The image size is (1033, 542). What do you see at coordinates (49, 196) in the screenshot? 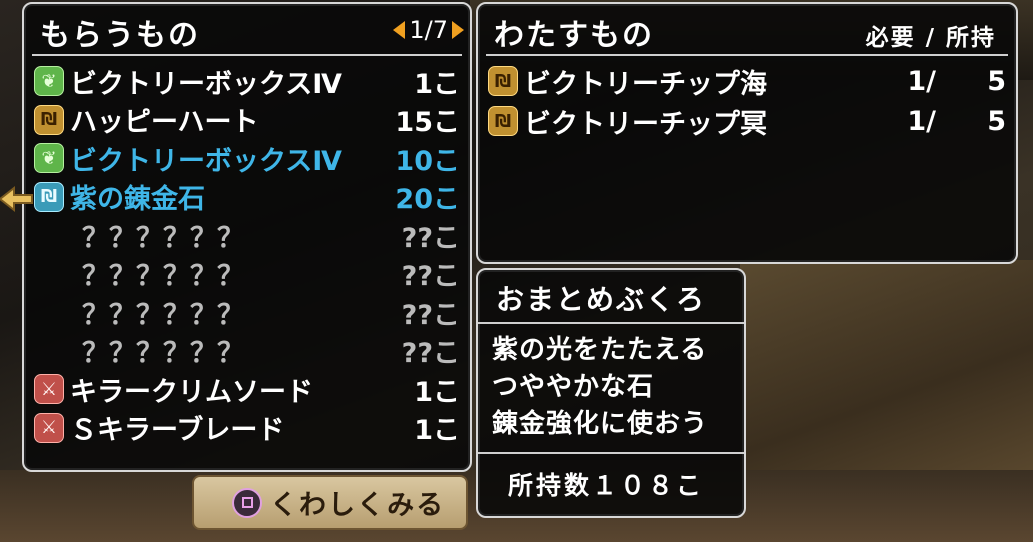
I see `alchemy-stone-icon: ₪` at bounding box center [49, 196].